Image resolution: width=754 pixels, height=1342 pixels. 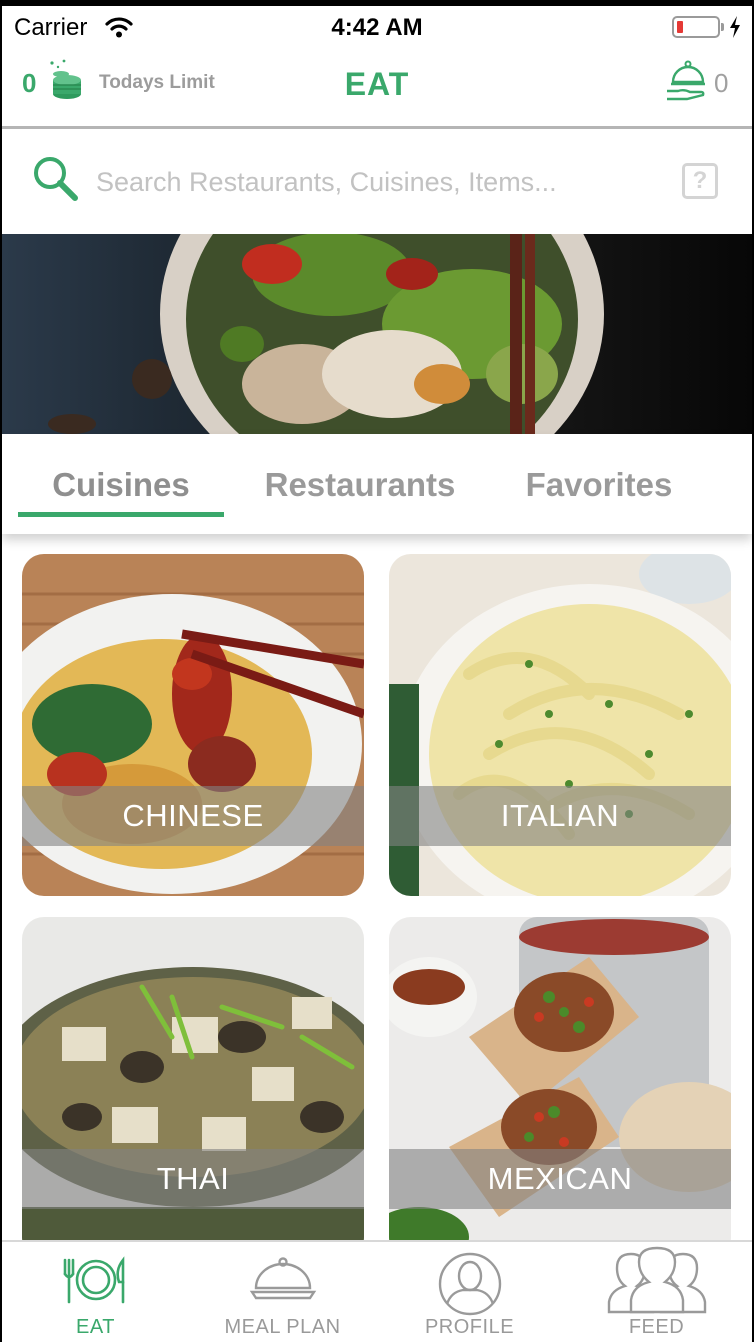 I want to click on battery-icon, so click(x=696, y=27).